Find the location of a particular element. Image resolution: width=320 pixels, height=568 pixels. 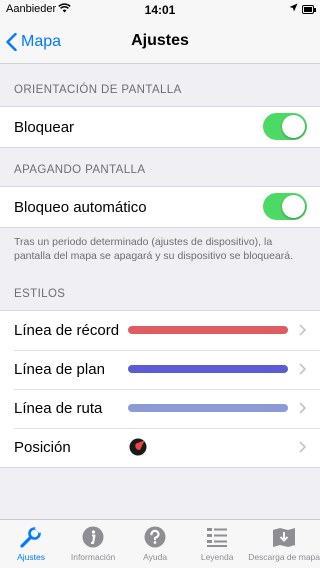

tab-label: Ajustes is located at coordinates (31, 557).